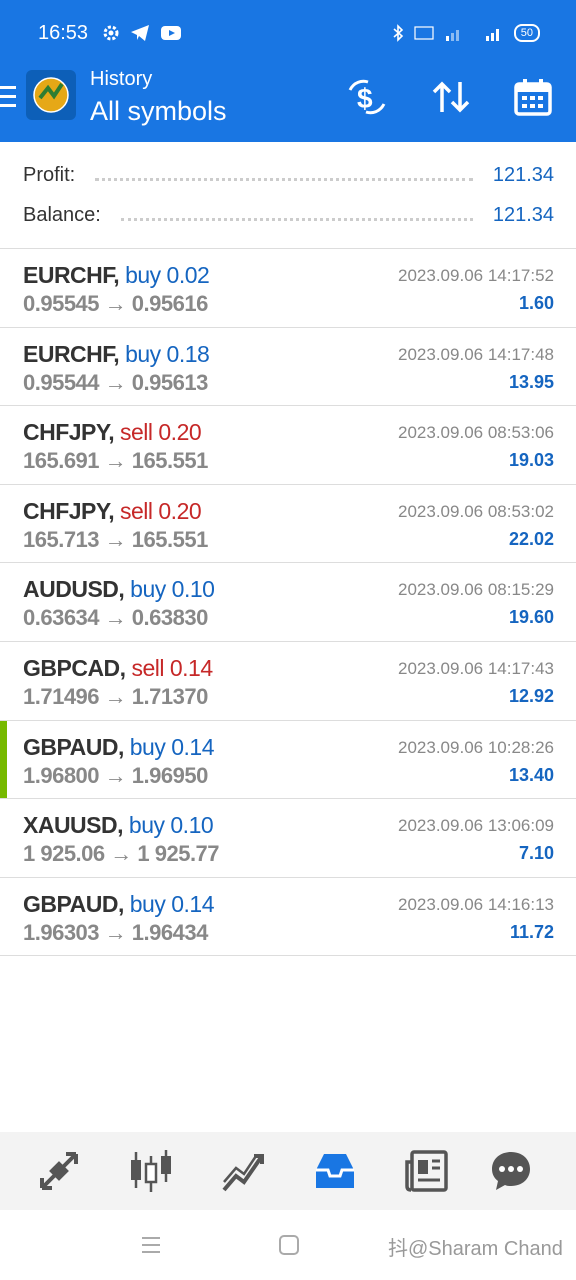 Image resolution: width=576 pixels, height=1280 pixels. I want to click on deal-lots: 0.14, so click(192, 746).